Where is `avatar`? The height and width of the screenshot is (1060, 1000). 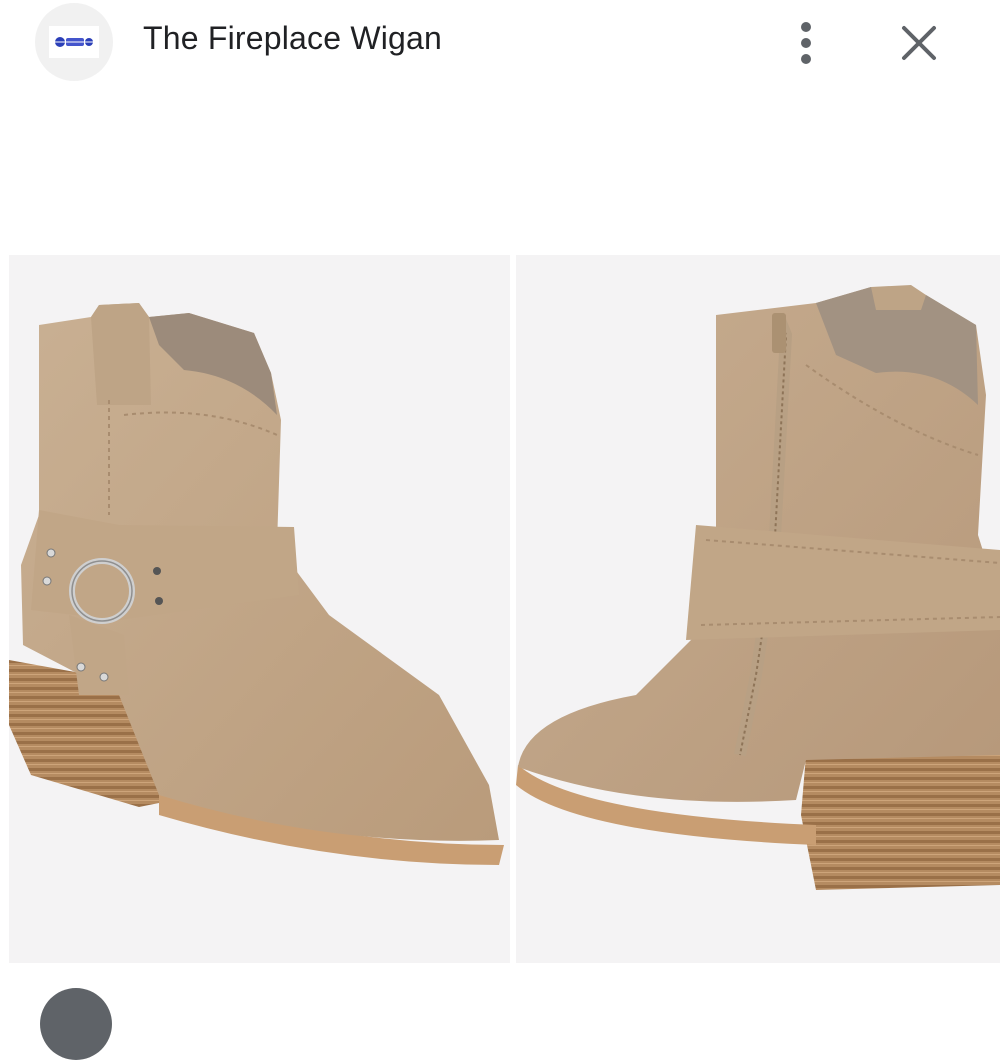
avatar is located at coordinates (76, 1024).